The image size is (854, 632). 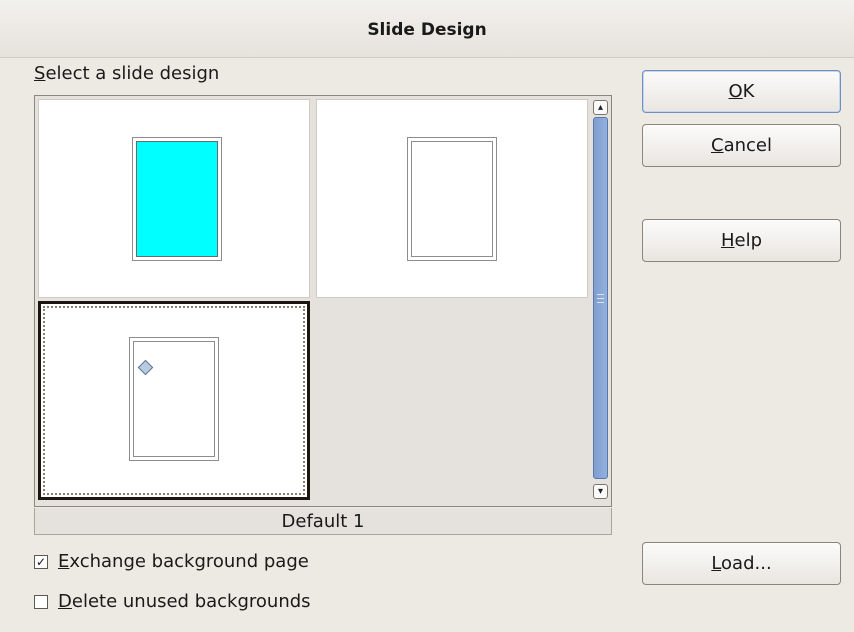 I want to click on ok-button: OK, so click(x=741, y=91).